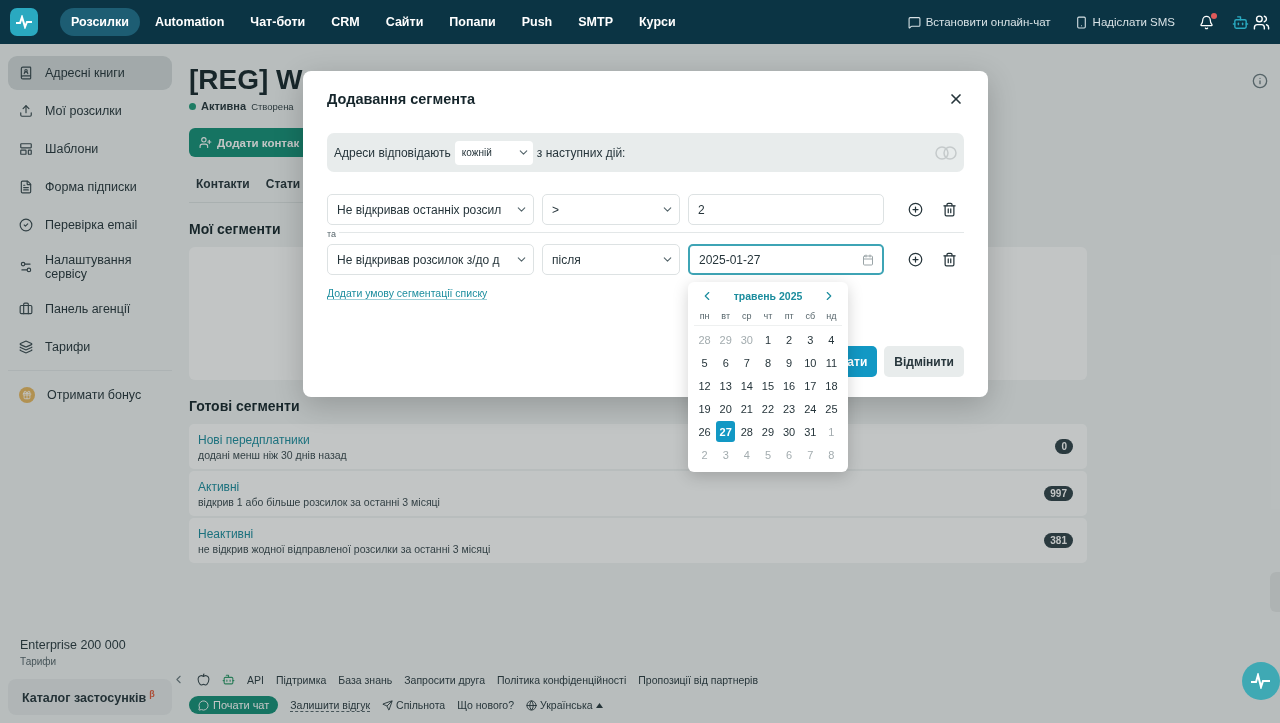 This screenshot has height=723, width=1280. I want to click on calendar-day: 5, so click(705, 362).